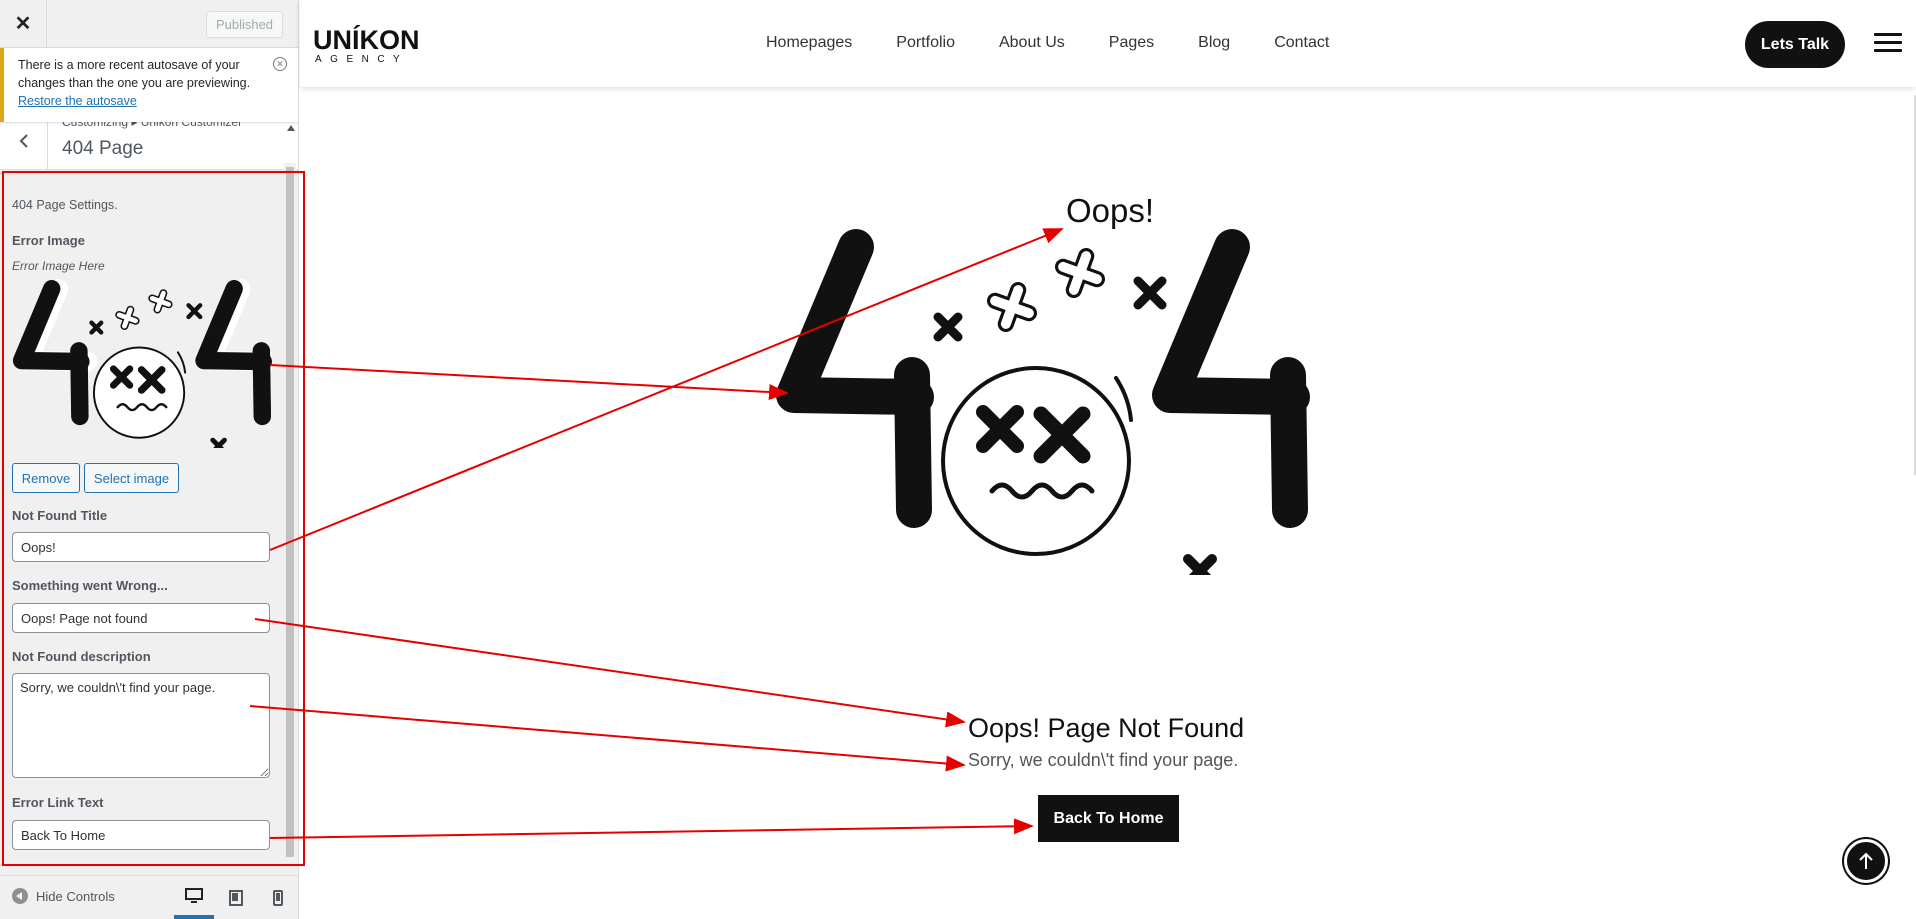 The height and width of the screenshot is (919, 1916). Describe the element at coordinates (58, 802) in the screenshot. I see `error-link-text-label: Error Link Text` at that location.